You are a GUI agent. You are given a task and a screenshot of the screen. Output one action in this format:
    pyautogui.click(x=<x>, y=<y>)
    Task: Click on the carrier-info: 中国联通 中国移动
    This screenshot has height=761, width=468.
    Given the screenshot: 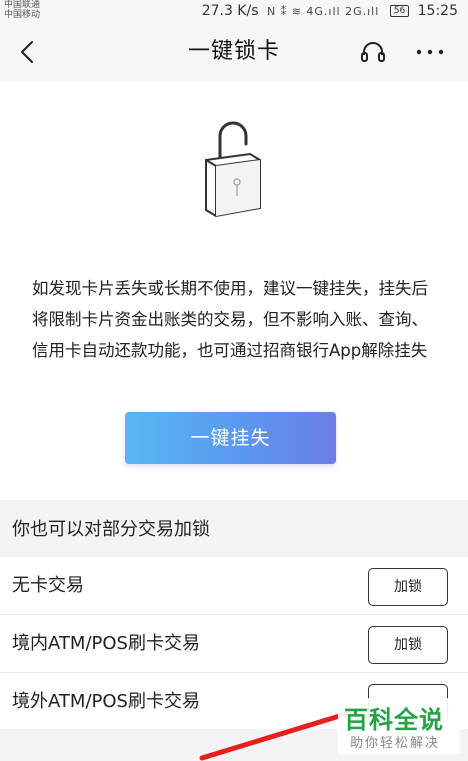 What is the action you would take?
    pyautogui.click(x=22, y=10)
    